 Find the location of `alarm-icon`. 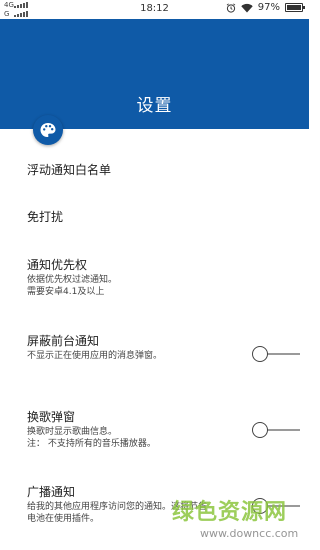

alarm-icon is located at coordinates (231, 7).